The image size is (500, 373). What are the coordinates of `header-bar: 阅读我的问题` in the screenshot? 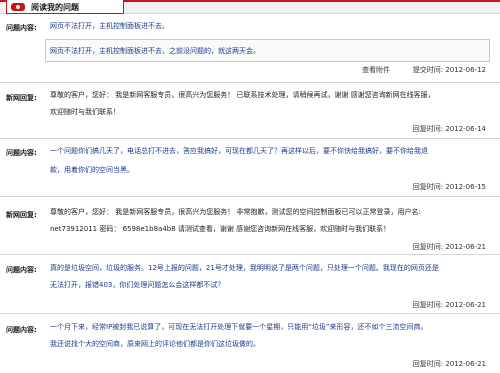 It's located at (250, 7).